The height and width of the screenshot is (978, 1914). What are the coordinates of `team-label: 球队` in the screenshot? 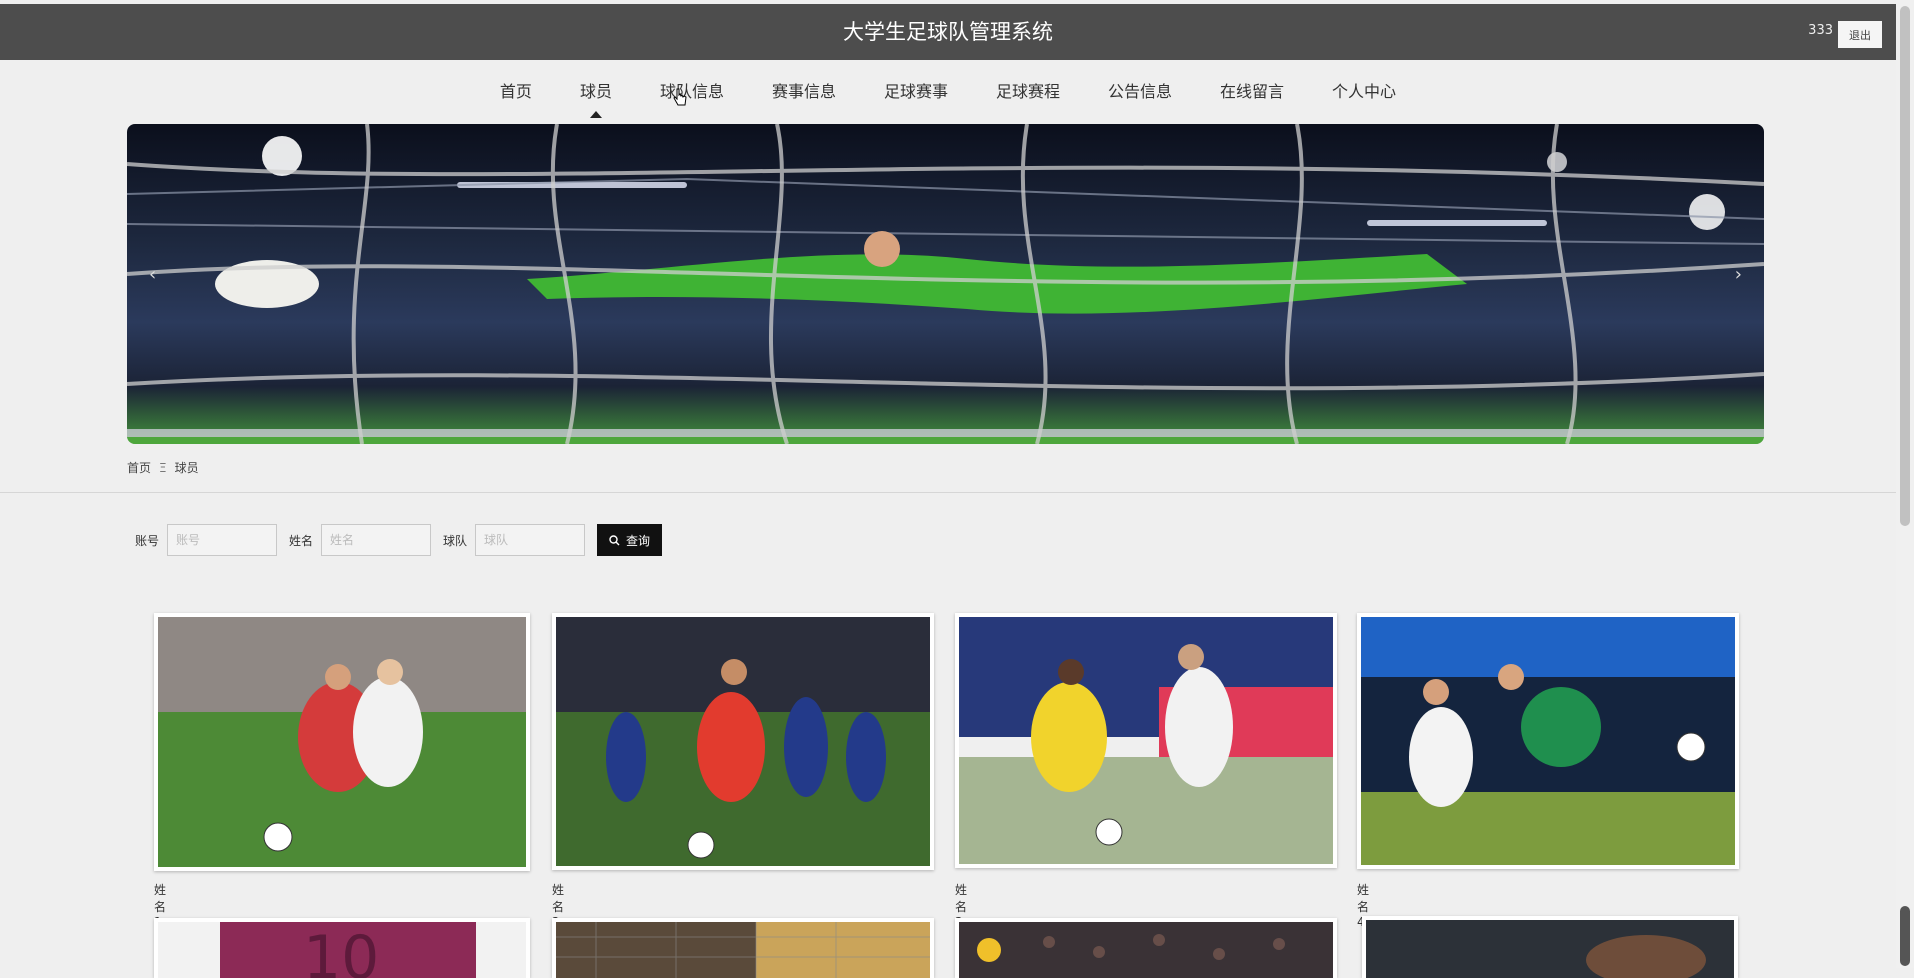 It's located at (455, 540).